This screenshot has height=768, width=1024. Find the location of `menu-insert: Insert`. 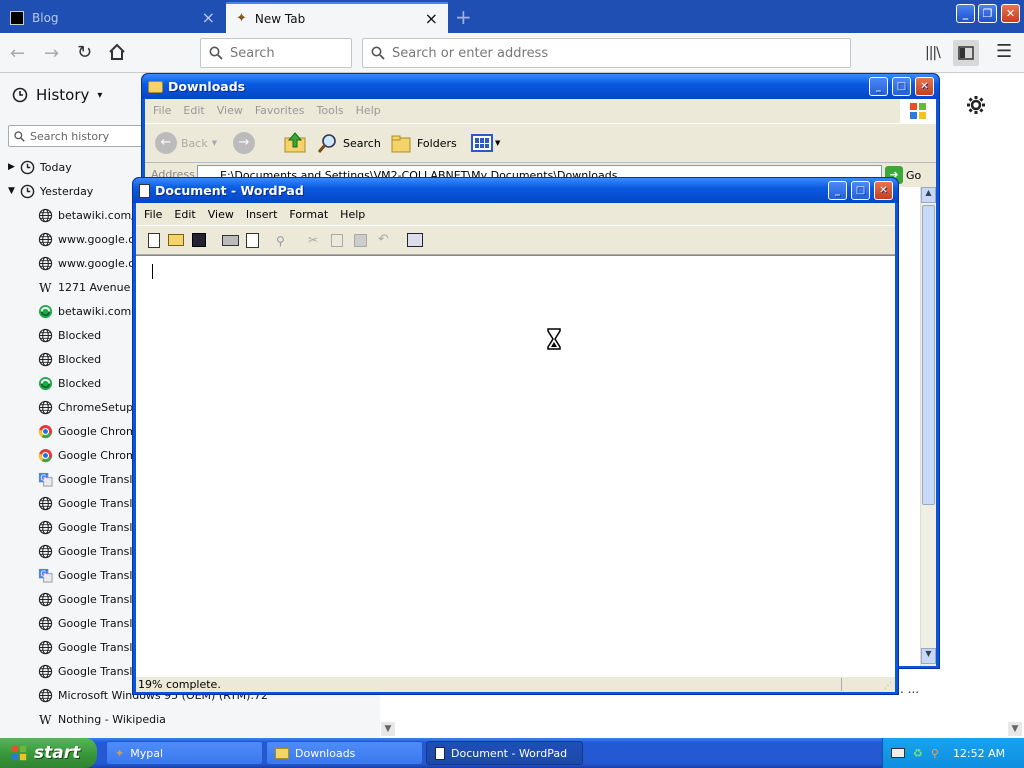

menu-insert: Insert is located at coordinates (262, 214).